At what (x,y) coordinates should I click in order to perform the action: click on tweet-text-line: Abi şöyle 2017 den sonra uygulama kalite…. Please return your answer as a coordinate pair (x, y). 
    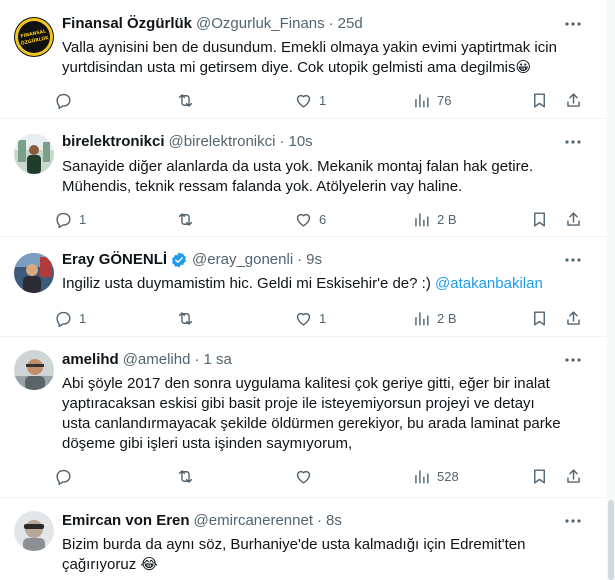
    Looking at the image, I should click on (306, 383).